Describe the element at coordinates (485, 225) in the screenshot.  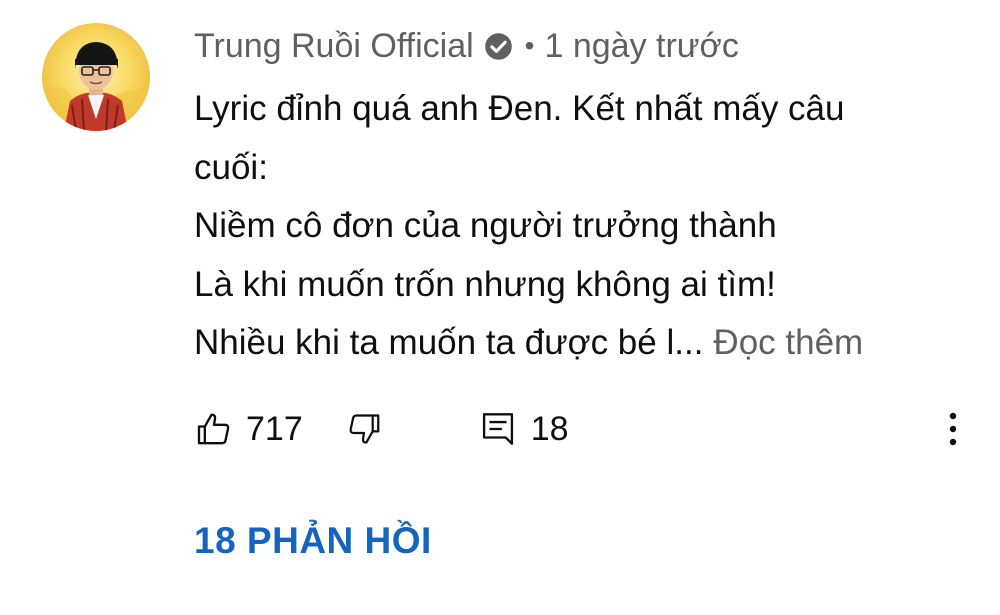
I see `comment-line: Niềm cô đơn của người trưởng thành` at that location.